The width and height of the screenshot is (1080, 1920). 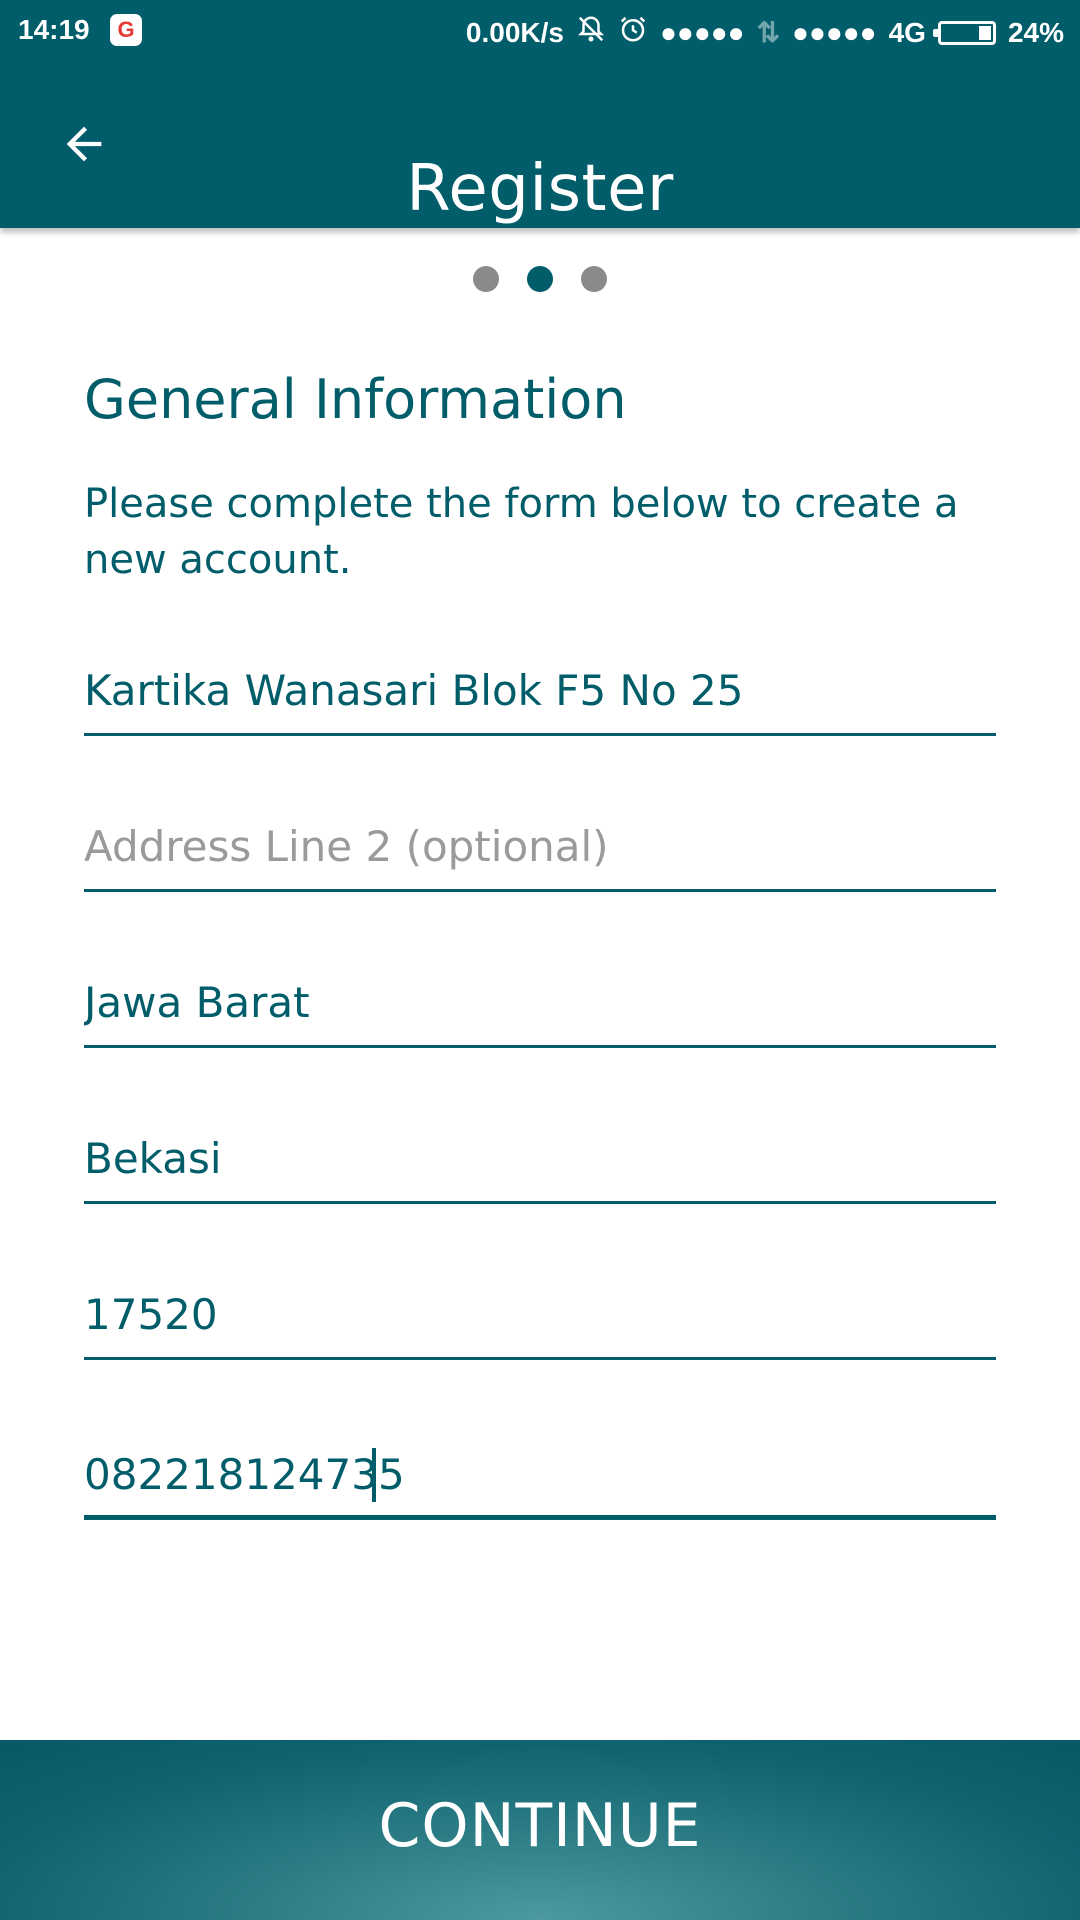 I want to click on status-bar: 14:19 G 0.00K/s ●●●●● ⇅ ●●●●● 4G 24%, so click(x=540, y=30).